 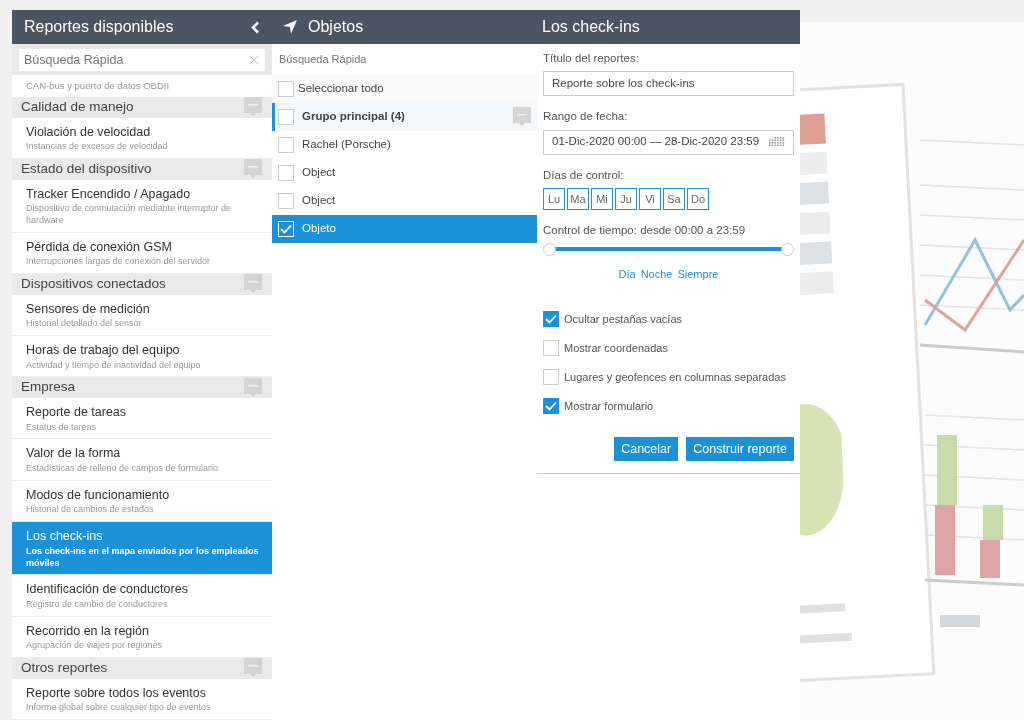 What do you see at coordinates (645, 230) in the screenshot?
I see `slider-label: Control de tiempo: desde 00:00 a 23:59` at bounding box center [645, 230].